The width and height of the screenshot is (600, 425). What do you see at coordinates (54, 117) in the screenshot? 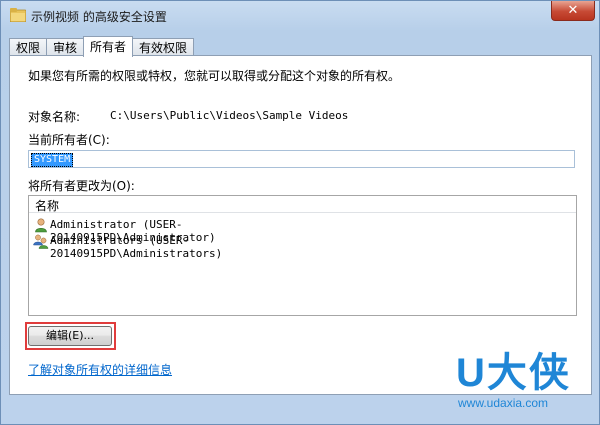
I see `object-name-label: 对象名称:` at bounding box center [54, 117].